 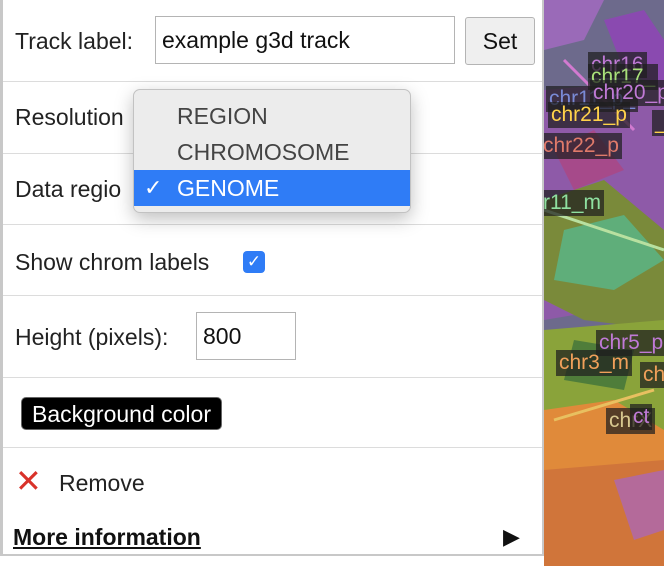 I want to click on resolution-dropdown-menu: REGION CHROMOSOME ✓ GENOME, so click(x=272, y=151).